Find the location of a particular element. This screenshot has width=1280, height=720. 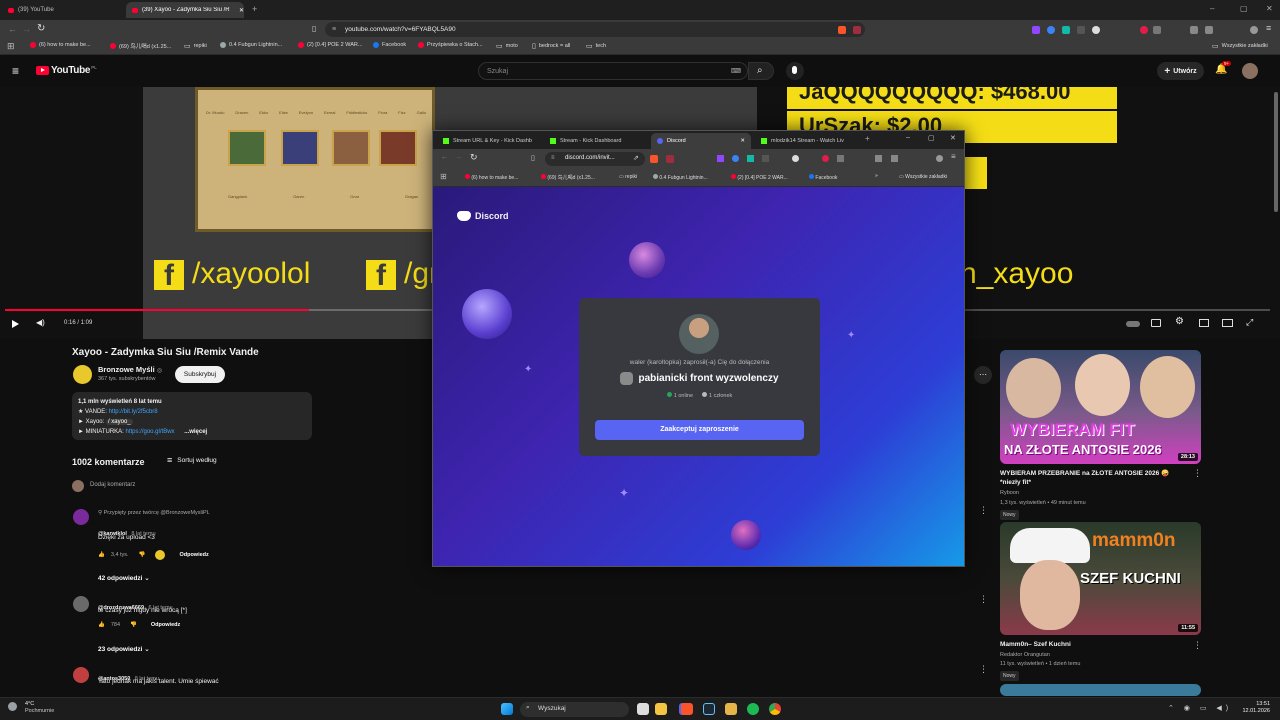

youtube-logo: YouTube PL is located at coordinates (66, 70).